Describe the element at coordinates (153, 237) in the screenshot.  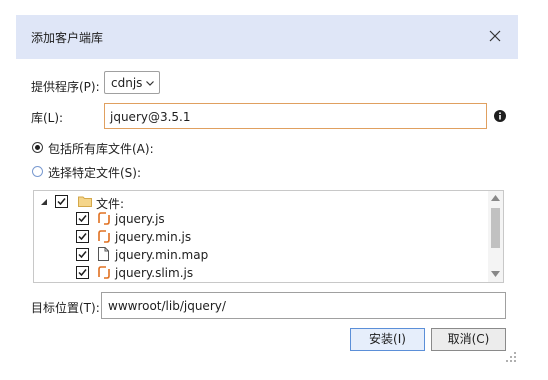
I see `file-label: jquery.min.js` at that location.